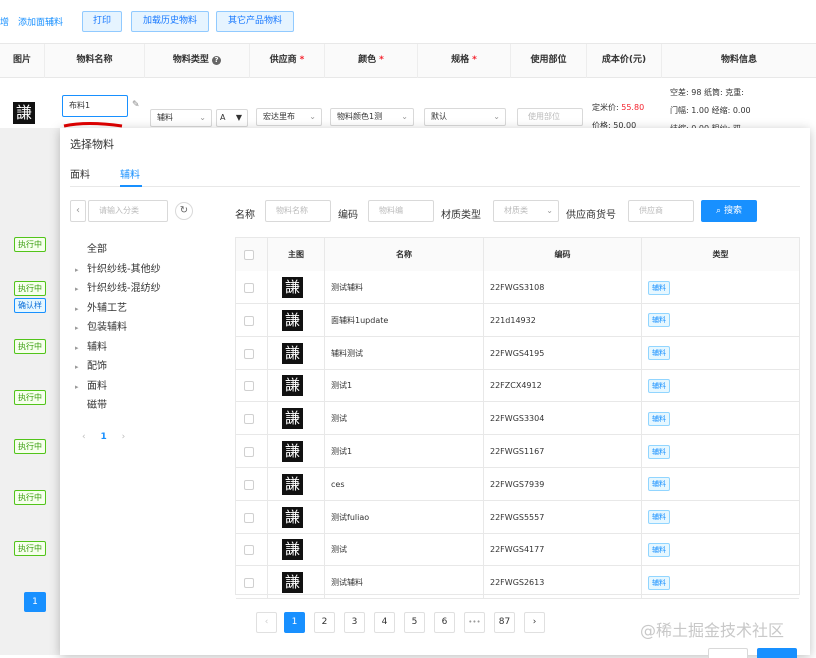 The image size is (816, 658). I want to click on table-row: 謙测试1 22FZCX4912 辅料, so click(517, 386).